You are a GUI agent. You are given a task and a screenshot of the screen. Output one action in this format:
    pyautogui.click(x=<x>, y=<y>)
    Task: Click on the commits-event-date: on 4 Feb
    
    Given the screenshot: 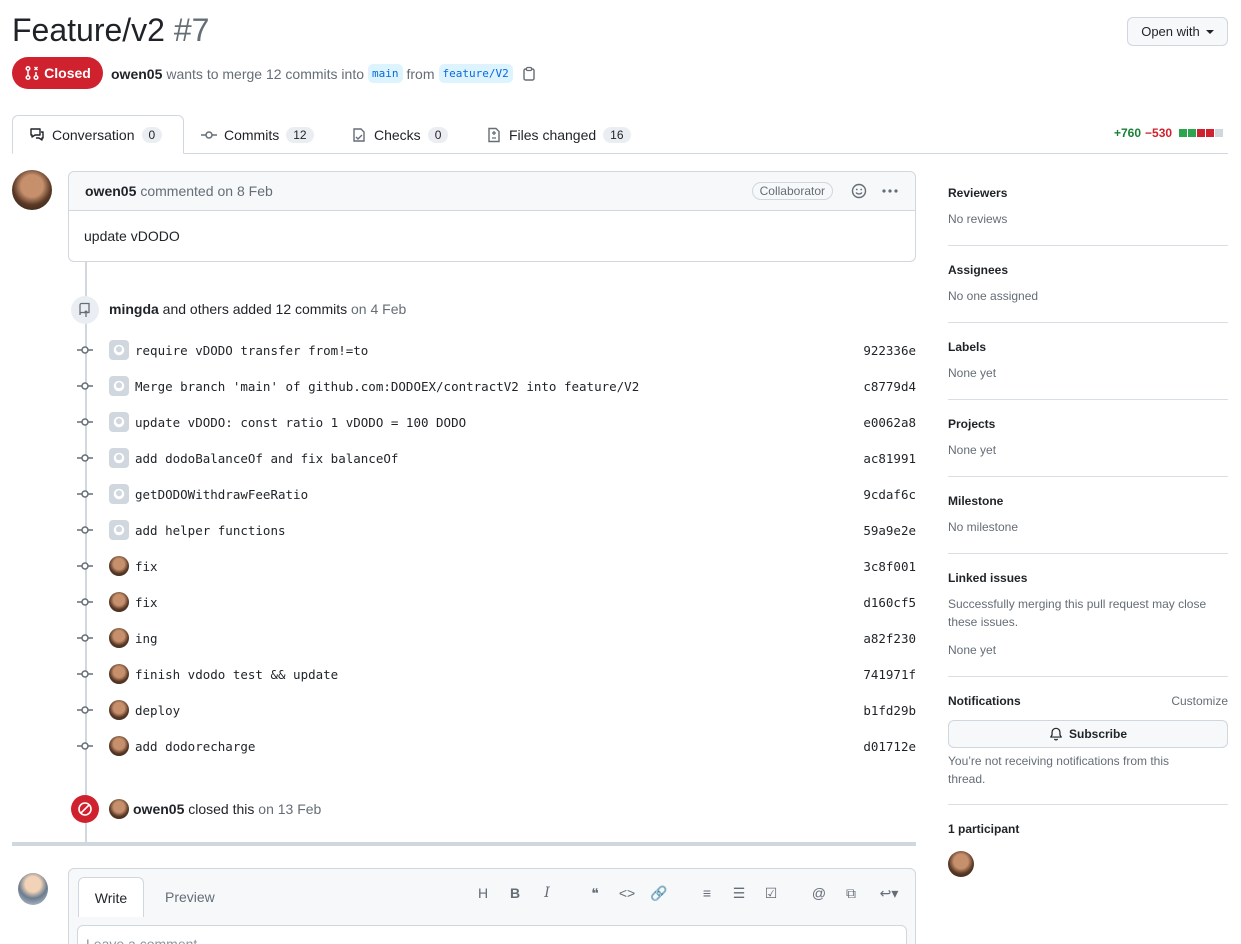 What is the action you would take?
    pyautogui.click(x=378, y=309)
    